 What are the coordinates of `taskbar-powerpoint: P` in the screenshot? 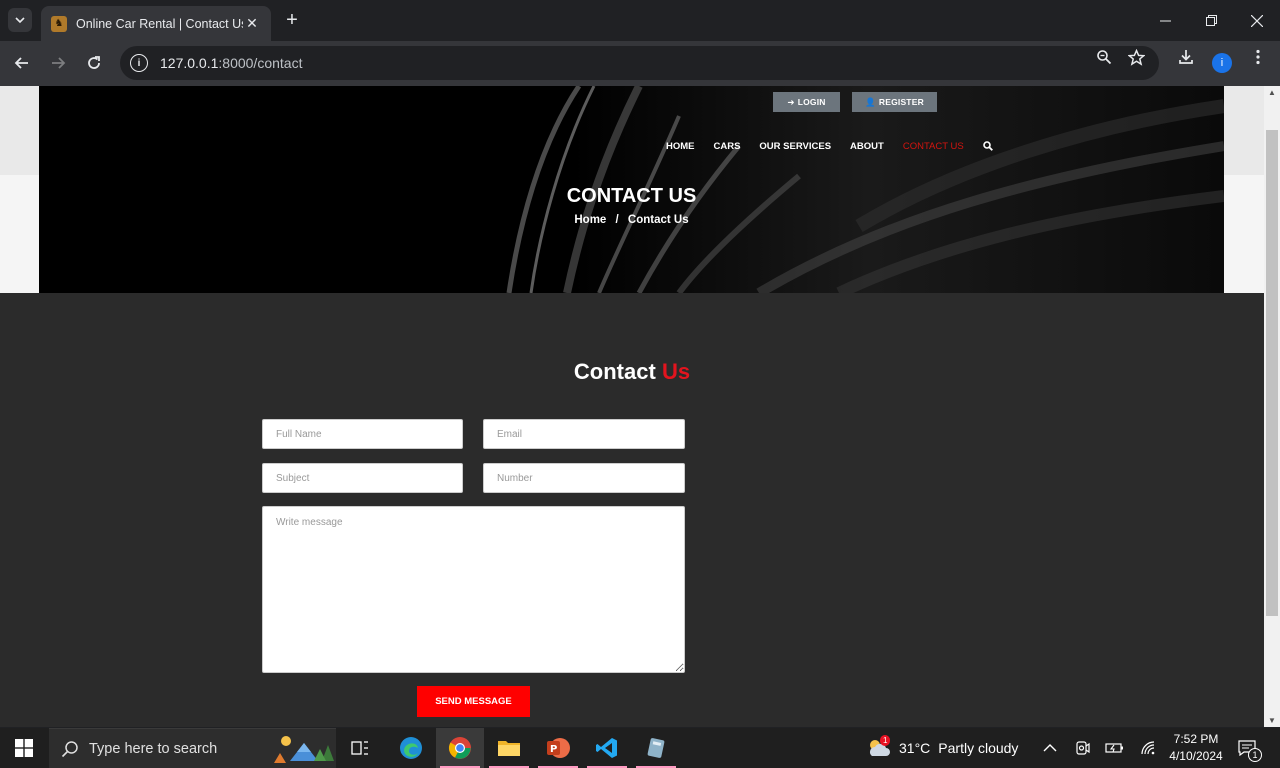 It's located at (558, 748).